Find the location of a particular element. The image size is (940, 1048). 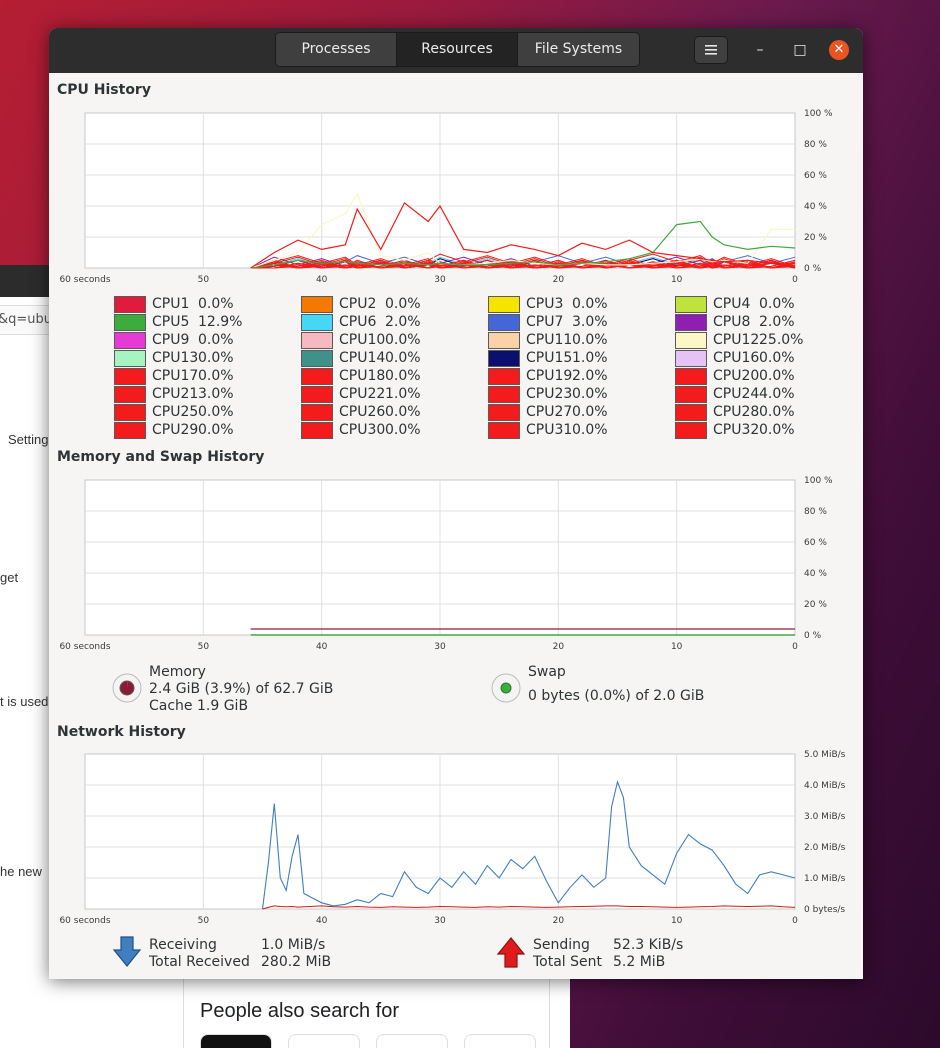

hamburger-menu-icon is located at coordinates (711, 50).